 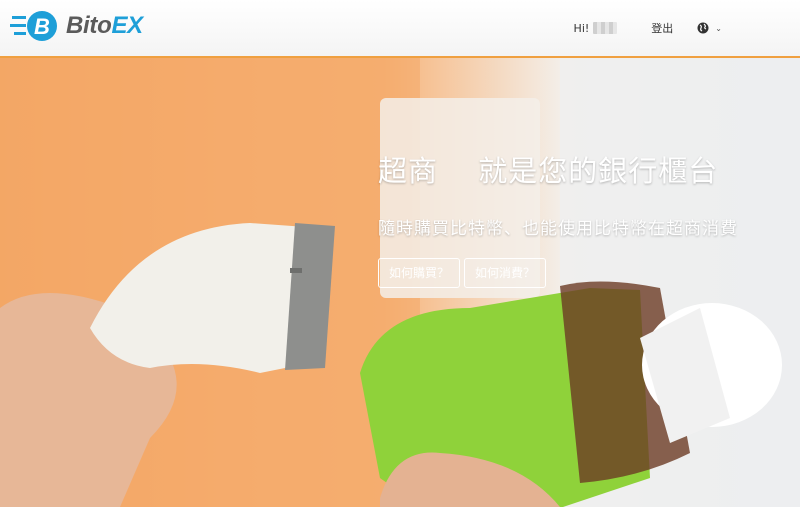 I want to click on how-to-spend-button: 如何消費？, so click(x=505, y=273).